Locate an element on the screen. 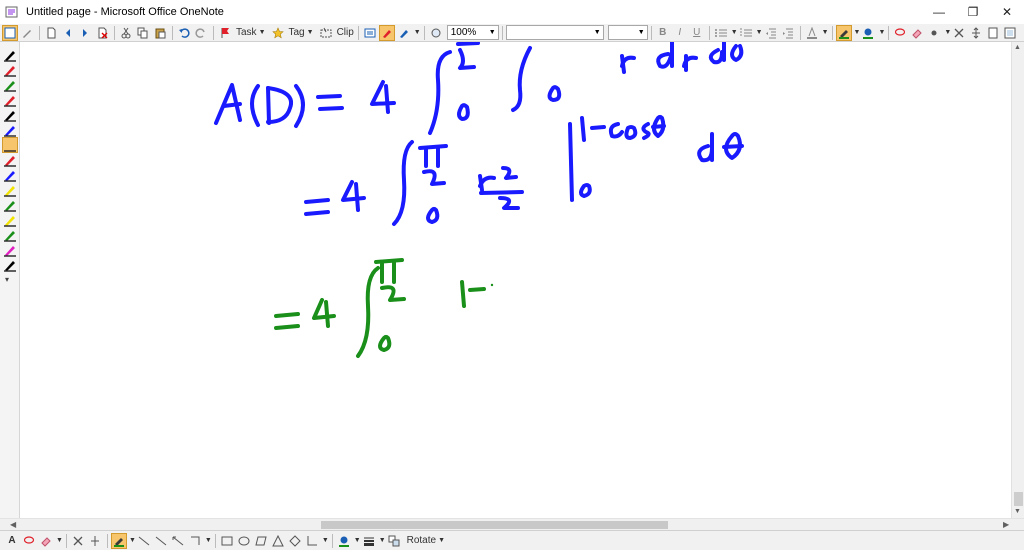 This screenshot has width=1024, height=550. scroll-left-icon: ◀ is located at coordinates (13, 524).